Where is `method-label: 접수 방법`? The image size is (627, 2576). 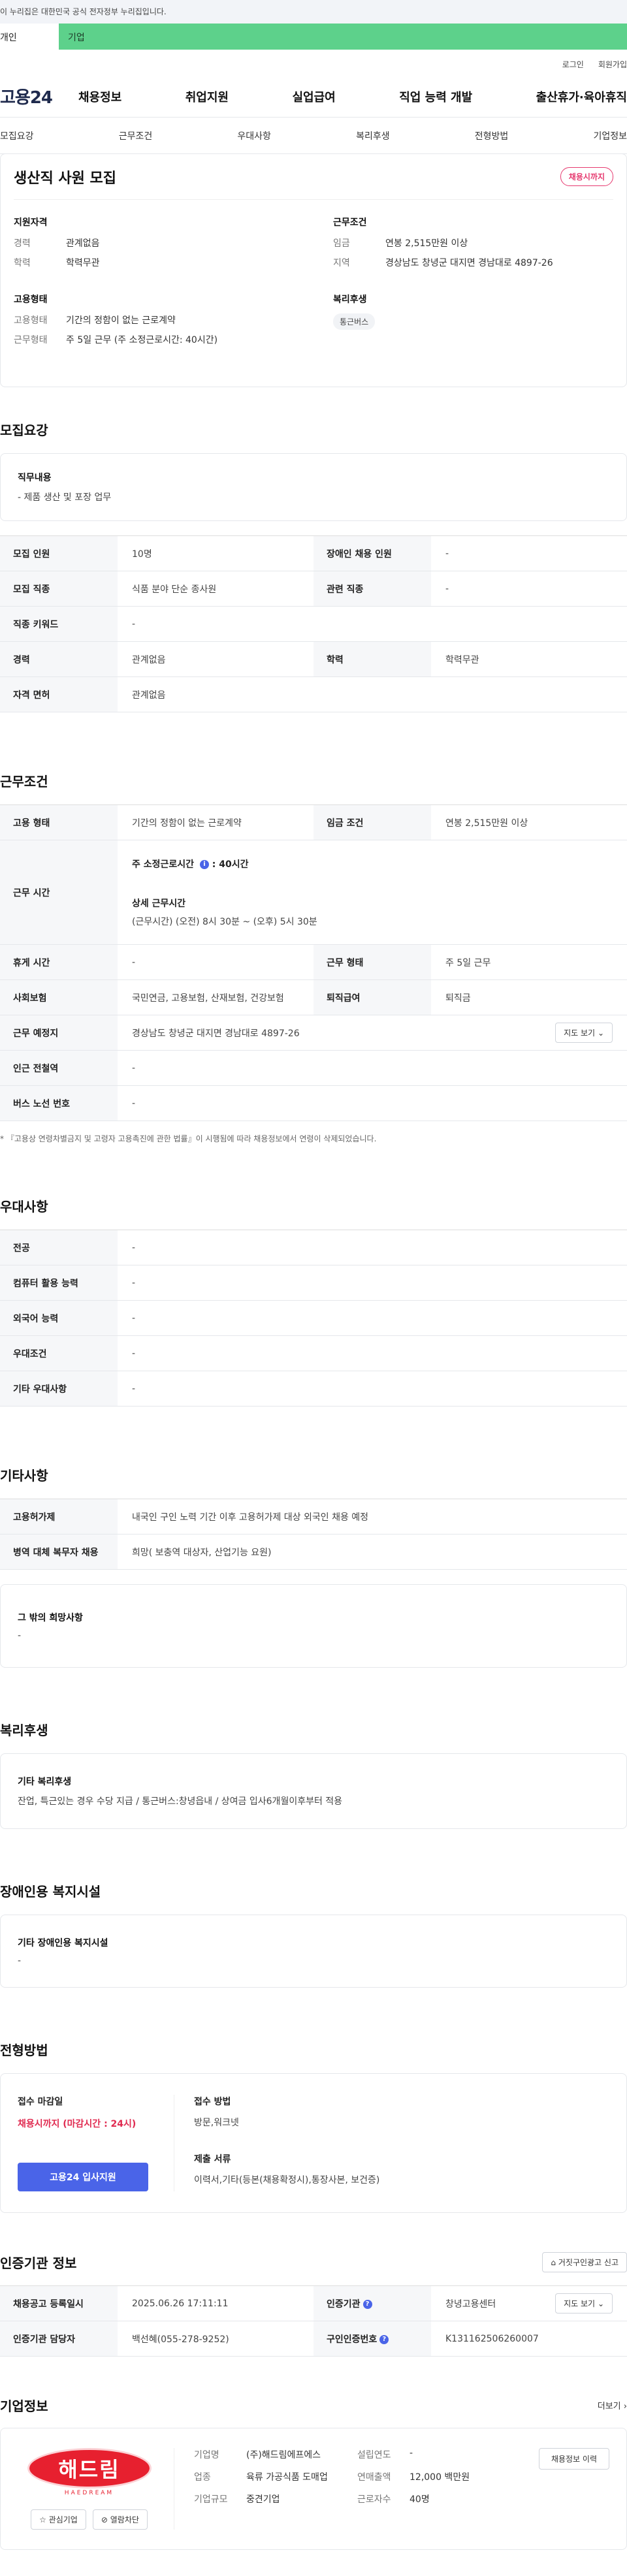 method-label: 접수 방법 is located at coordinates (212, 2102).